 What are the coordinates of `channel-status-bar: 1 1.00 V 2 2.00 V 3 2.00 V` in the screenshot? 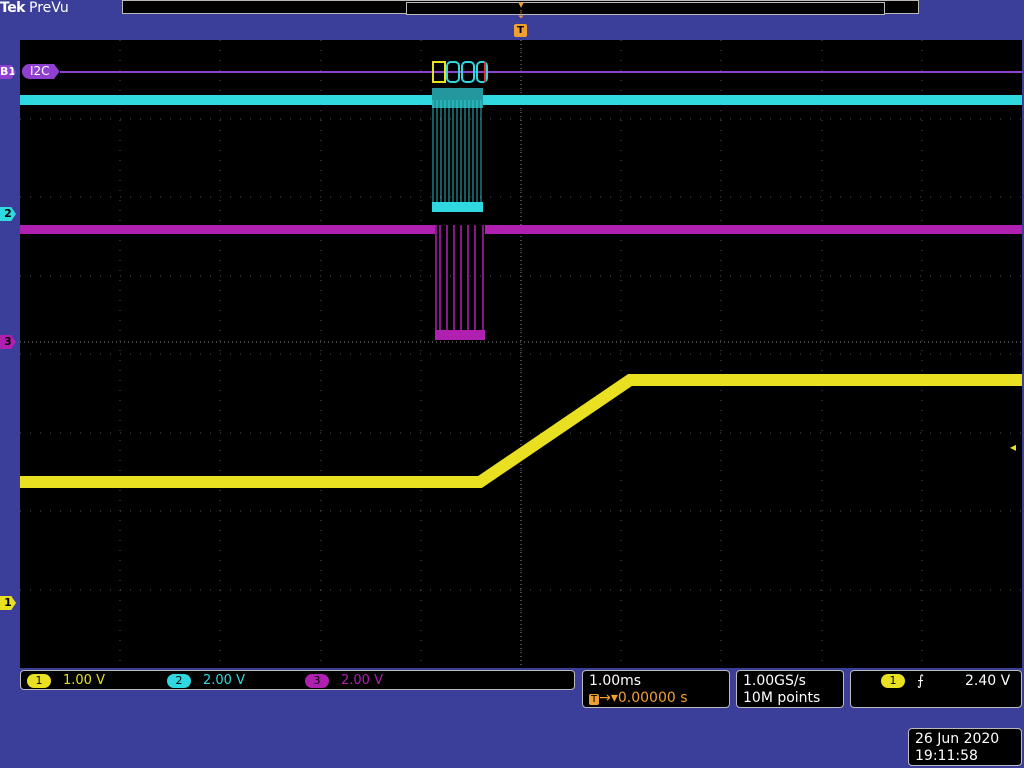 It's located at (297, 680).